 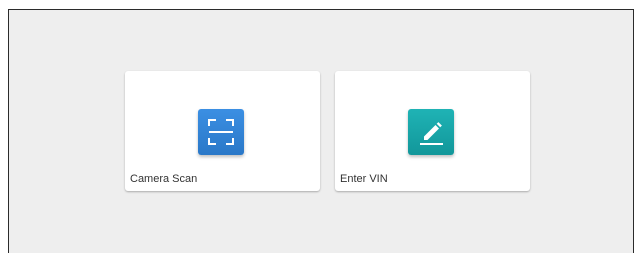 I want to click on camera-scan-tile, so click(x=221, y=132).